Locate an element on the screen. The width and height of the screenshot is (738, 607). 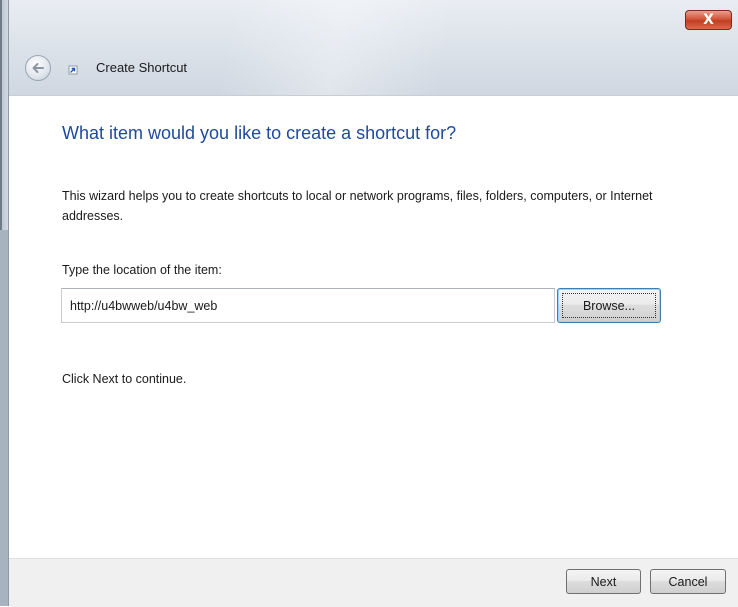
cancel-button-label: Cancel is located at coordinates (688, 581).